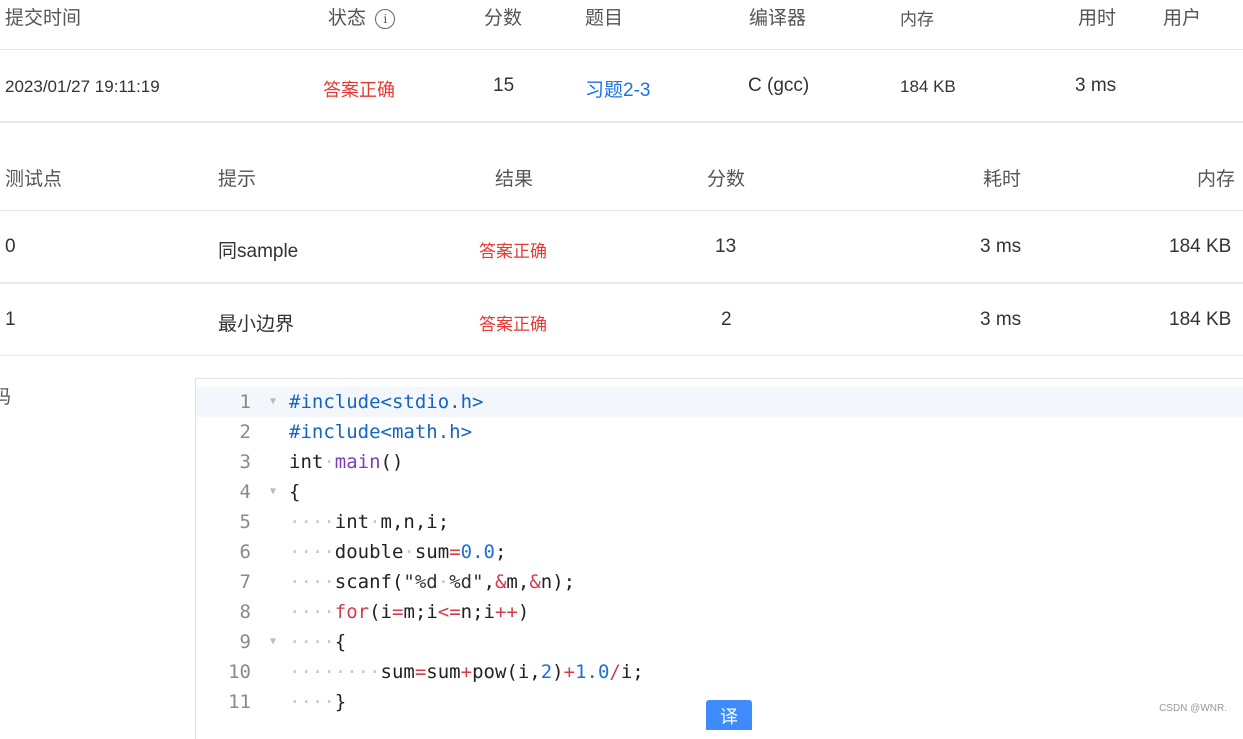 The height and width of the screenshot is (739, 1243). Describe the element at coordinates (928, 86) in the screenshot. I see `memory-value: 184 KB` at that location.